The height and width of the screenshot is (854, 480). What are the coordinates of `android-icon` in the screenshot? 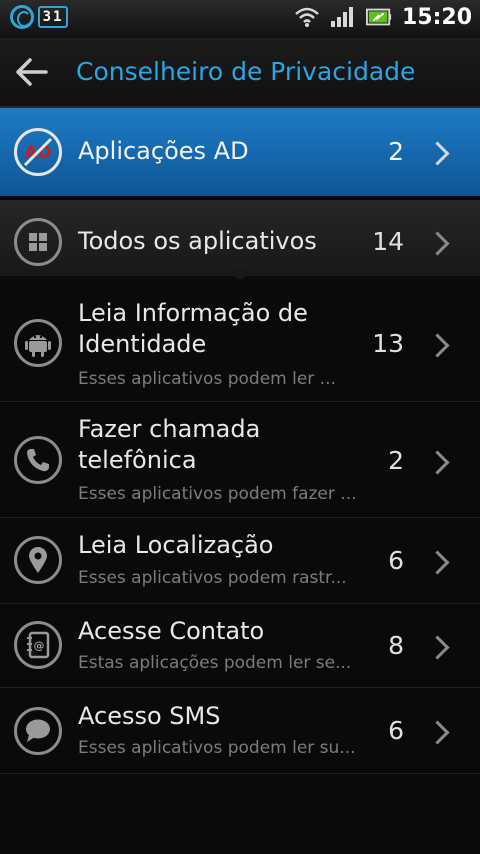 It's located at (38, 343).